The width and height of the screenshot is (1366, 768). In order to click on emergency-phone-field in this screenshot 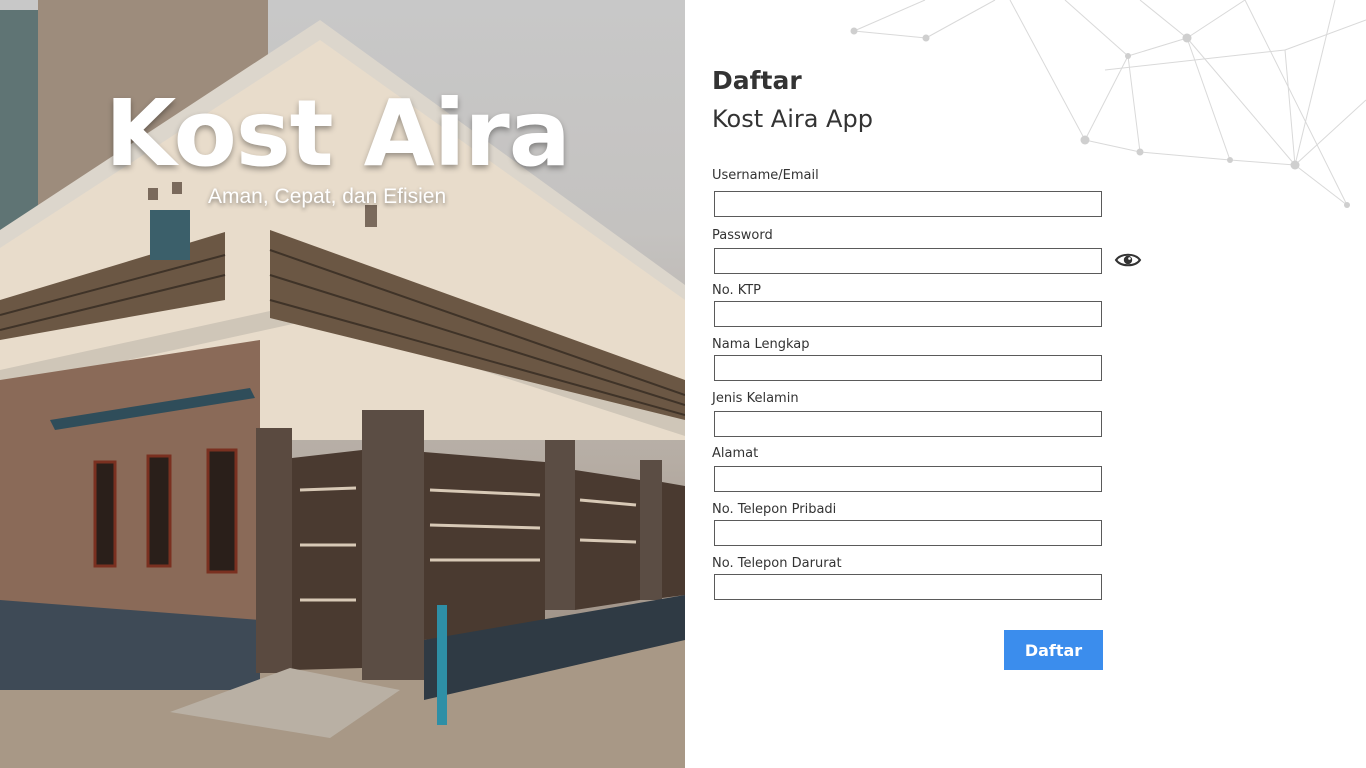, I will do `click(908, 587)`.